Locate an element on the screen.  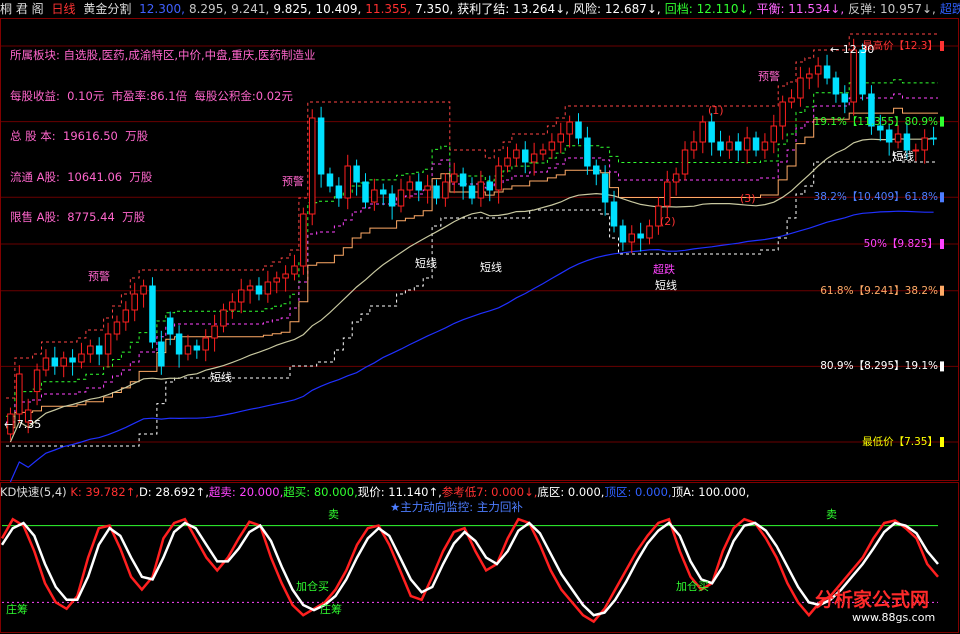
kd-value: 参考低7: 0.000↓, is located at coordinates (489, 492).